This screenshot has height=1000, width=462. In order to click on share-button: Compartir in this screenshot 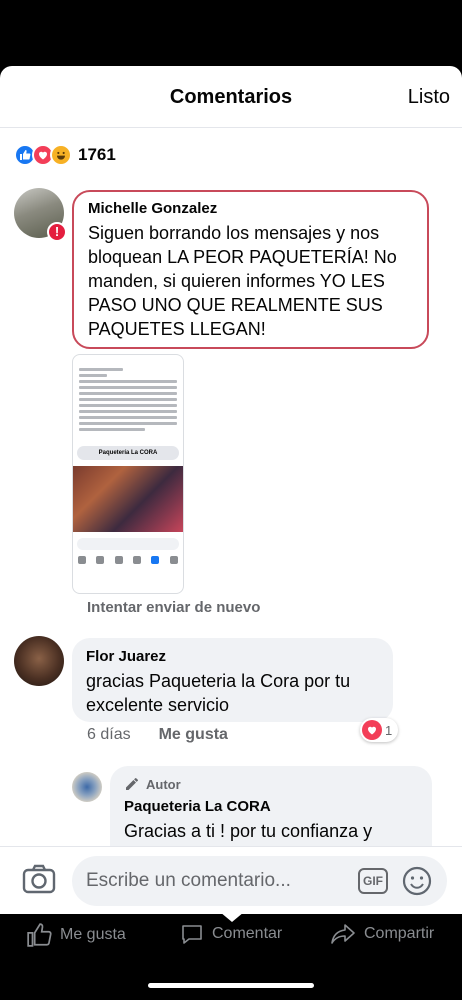, I will do `click(382, 934)`.